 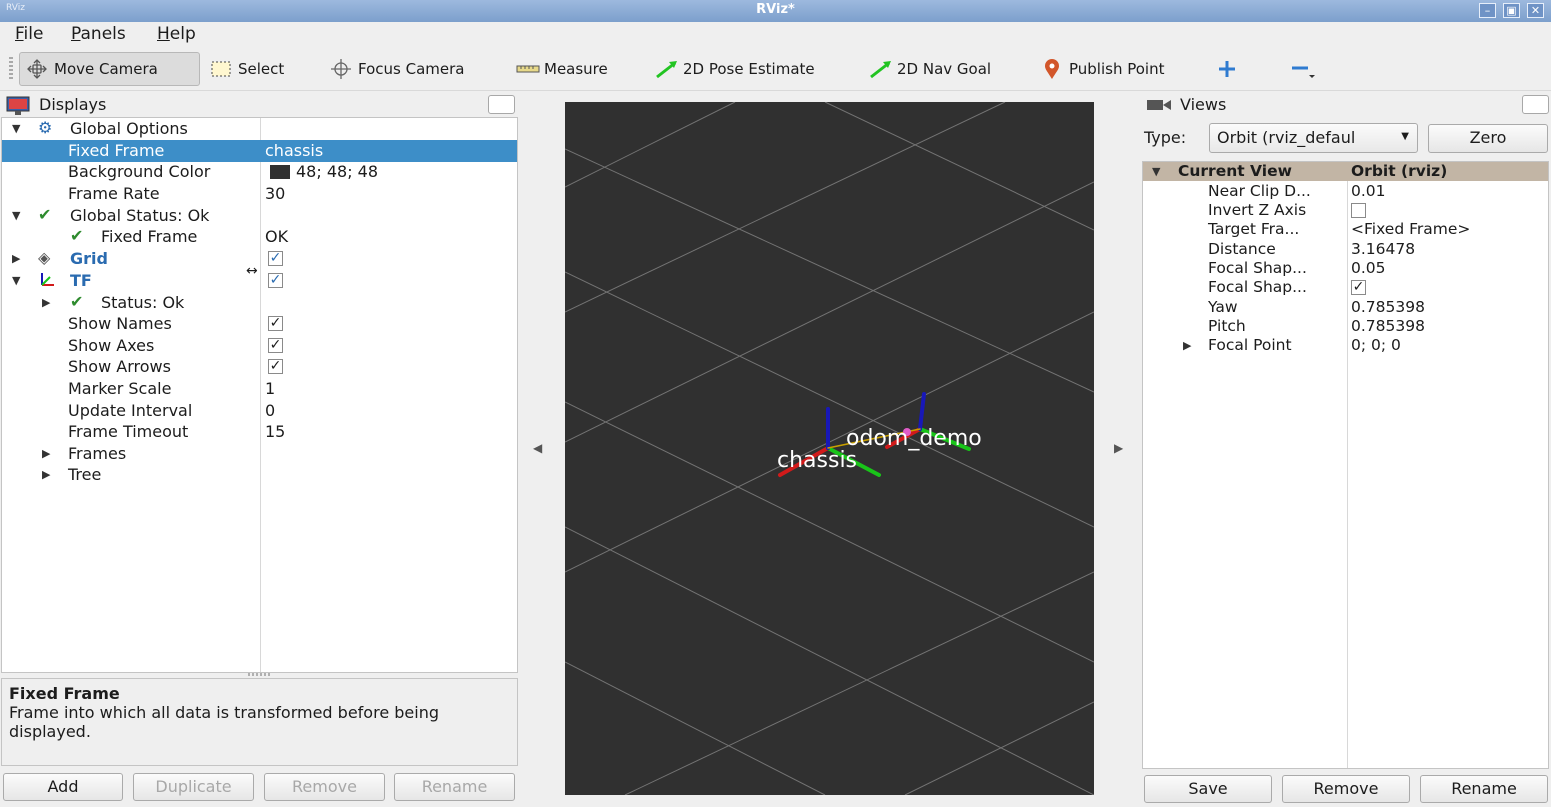 What do you see at coordinates (259, 454) in the screenshot?
I see `tree-row-frames: ▶ Frames` at bounding box center [259, 454].